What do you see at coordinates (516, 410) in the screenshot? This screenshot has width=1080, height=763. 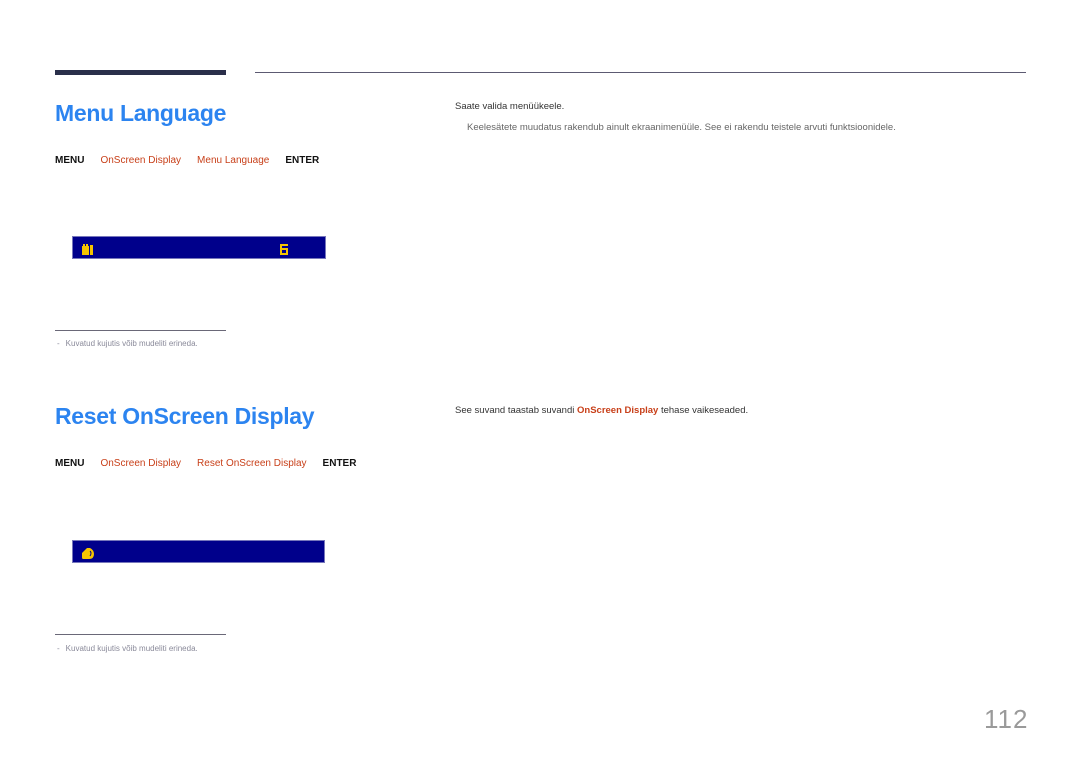 I see `description-text-before: See suvand taastab suvandi` at bounding box center [516, 410].